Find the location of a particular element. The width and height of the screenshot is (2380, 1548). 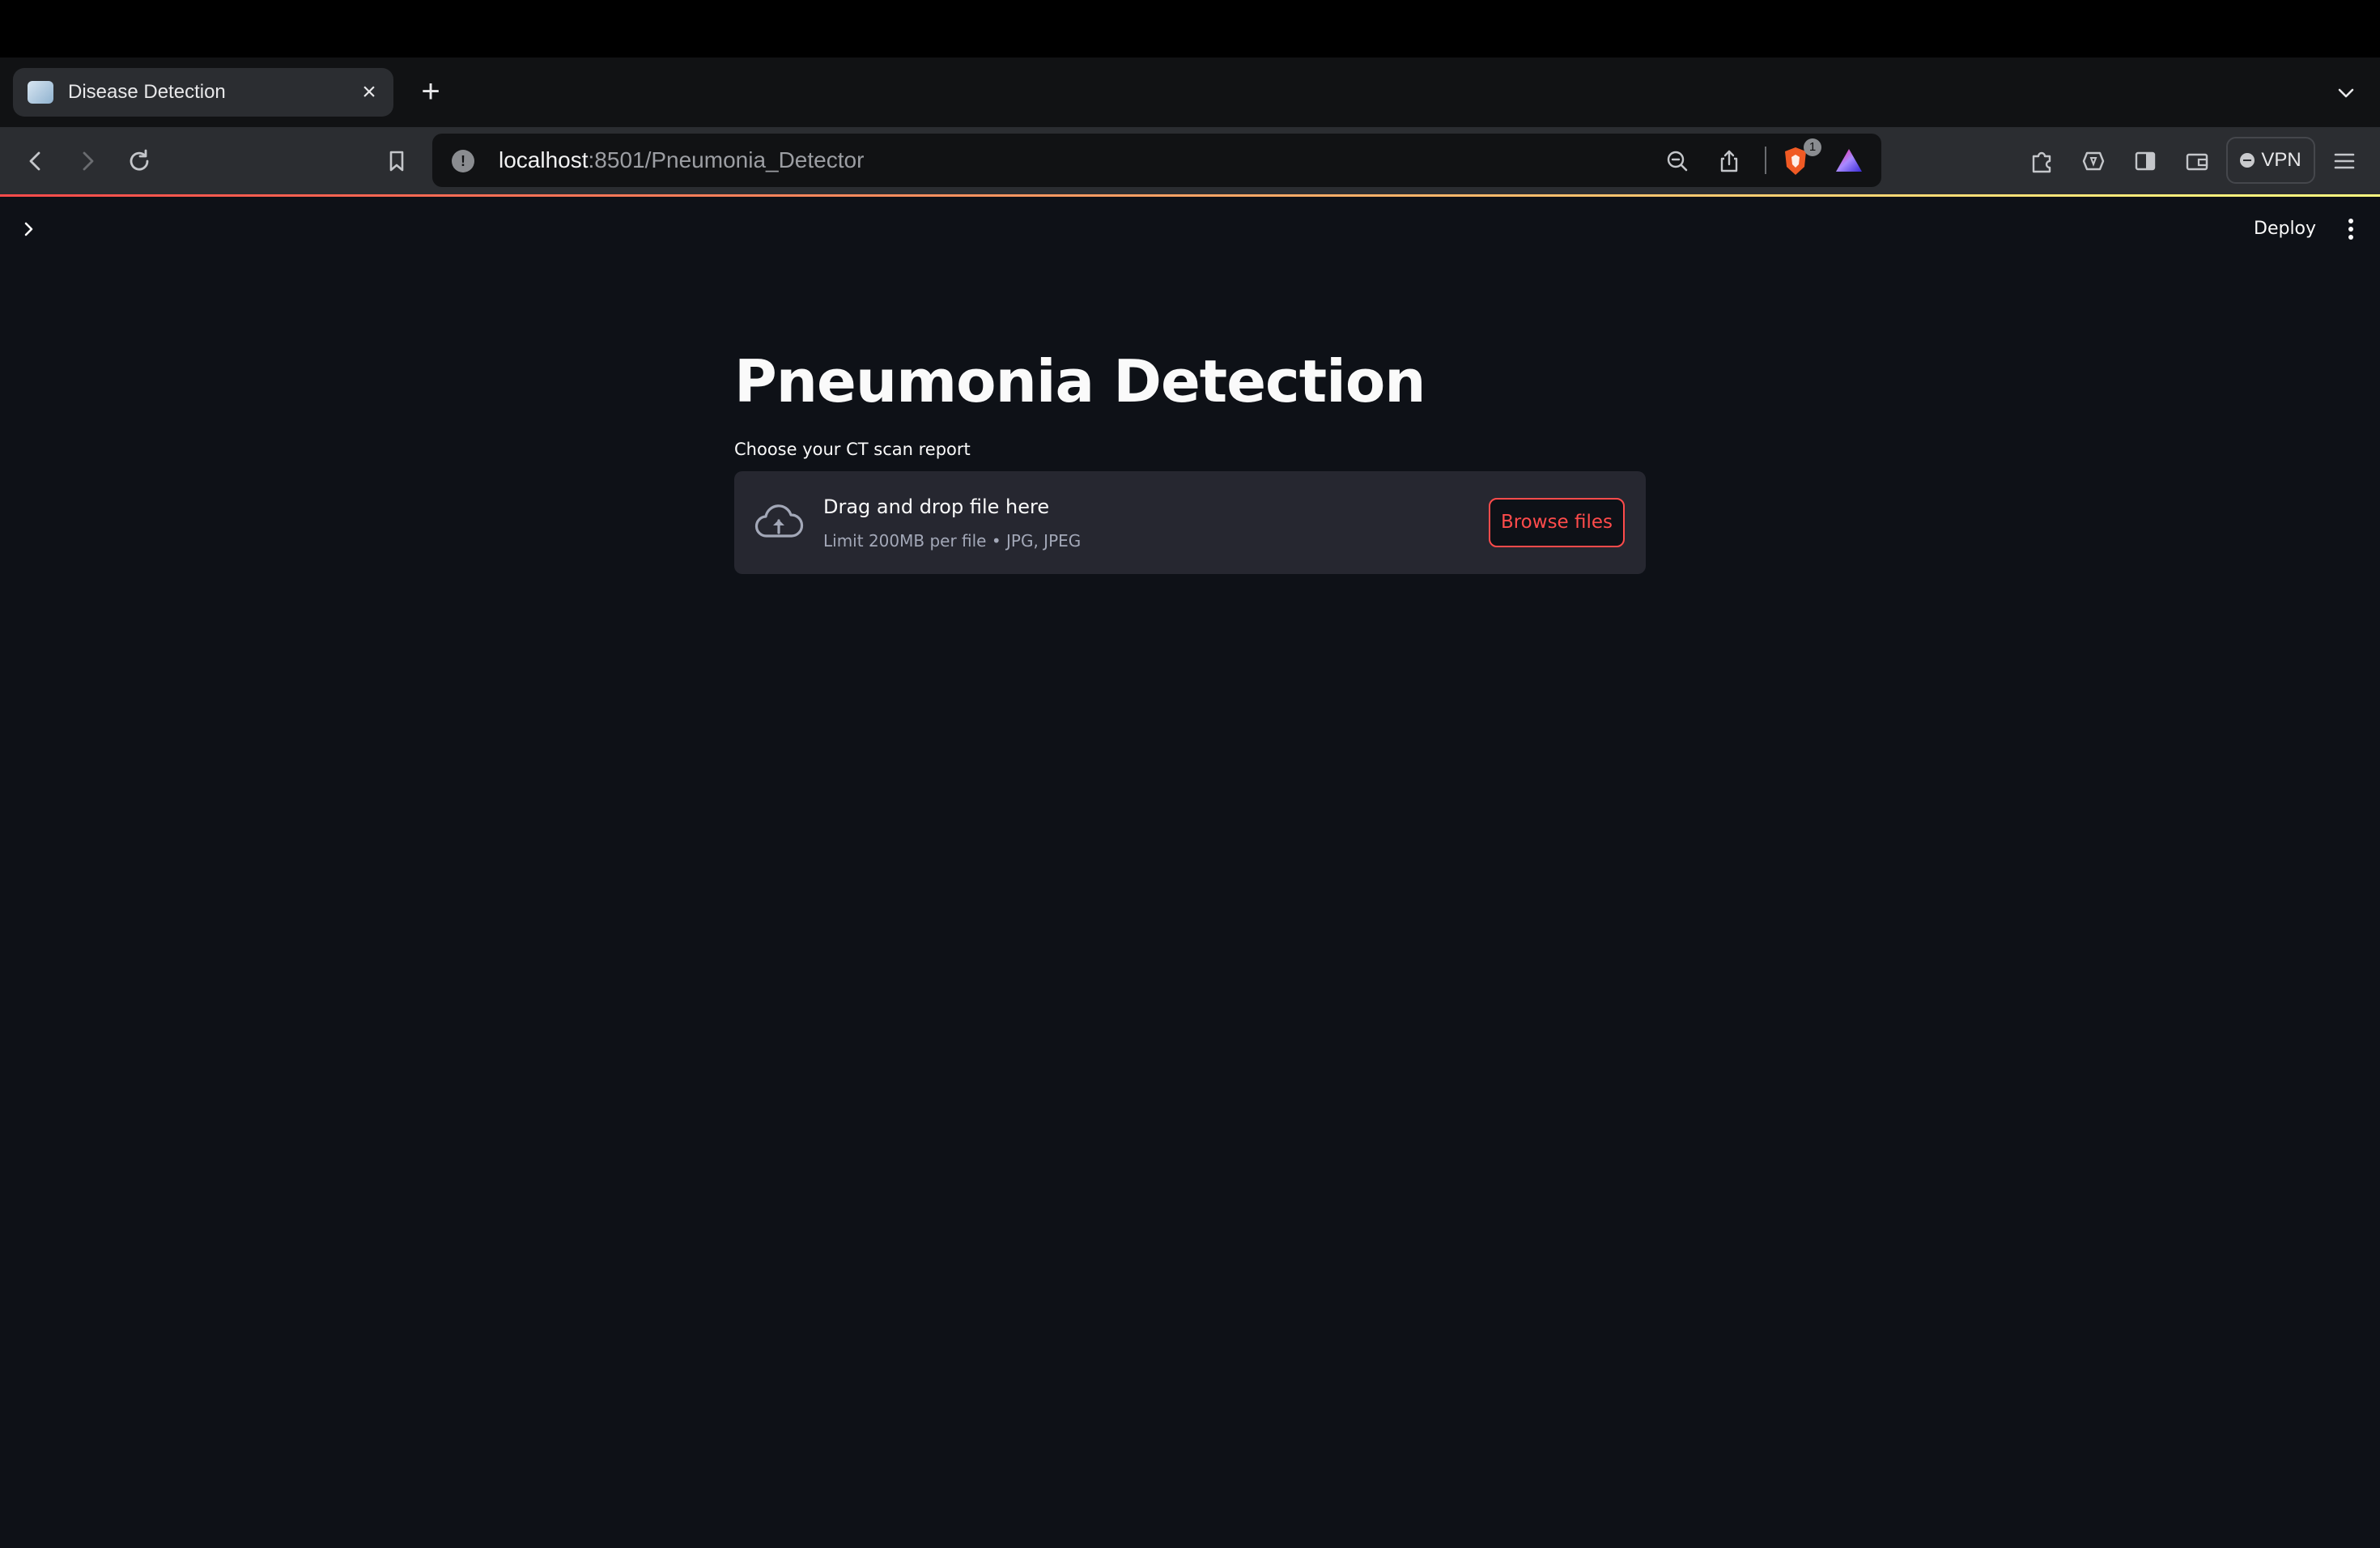

close-tab-icon: × is located at coordinates (369, 92).